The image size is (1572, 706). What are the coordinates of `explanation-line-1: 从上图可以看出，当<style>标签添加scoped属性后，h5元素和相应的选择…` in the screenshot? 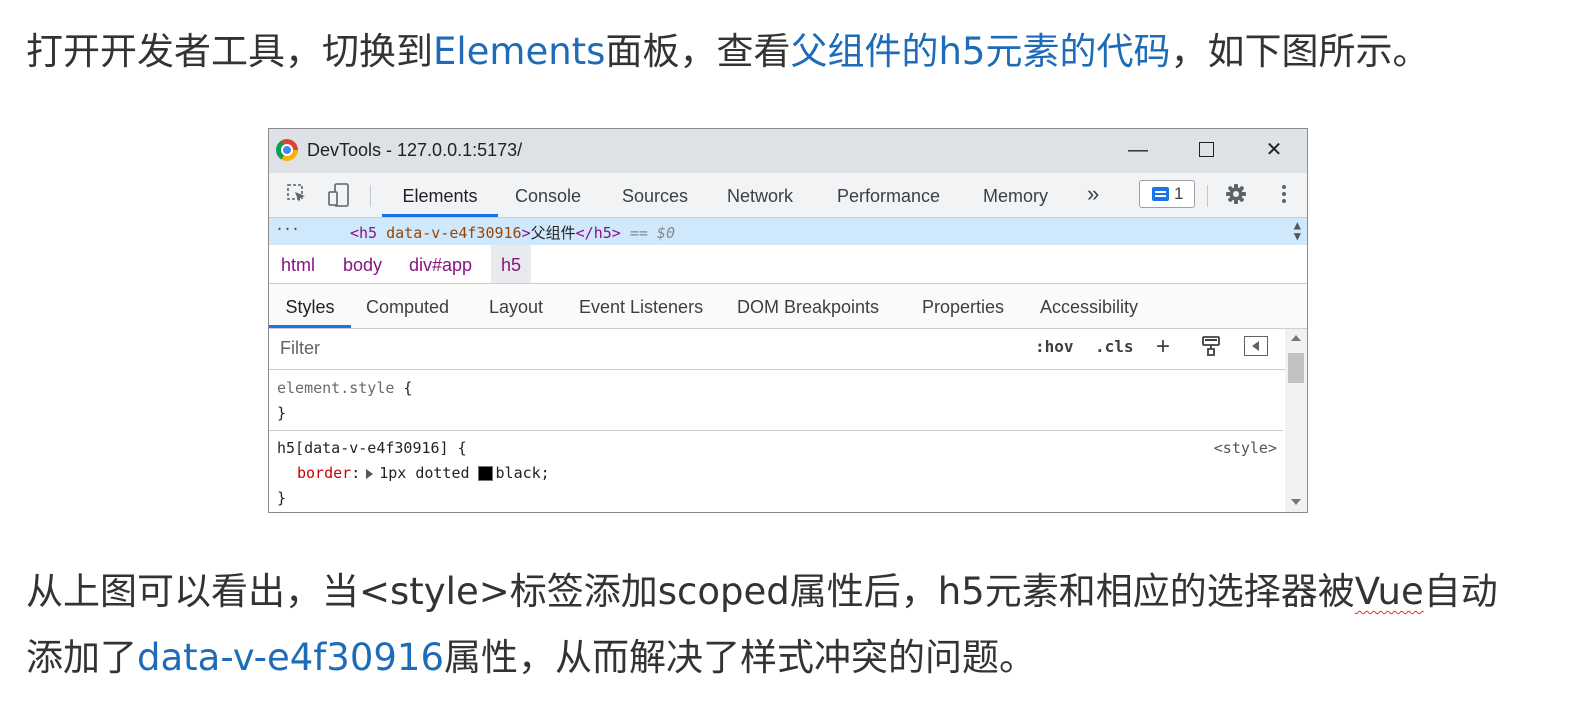 It's located at (762, 592).